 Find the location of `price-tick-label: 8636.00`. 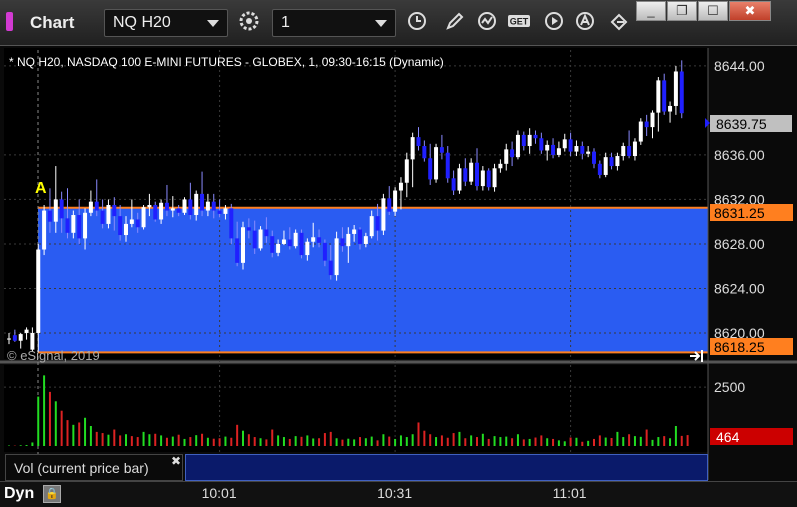

price-tick-label: 8636.00 is located at coordinates (739, 155).